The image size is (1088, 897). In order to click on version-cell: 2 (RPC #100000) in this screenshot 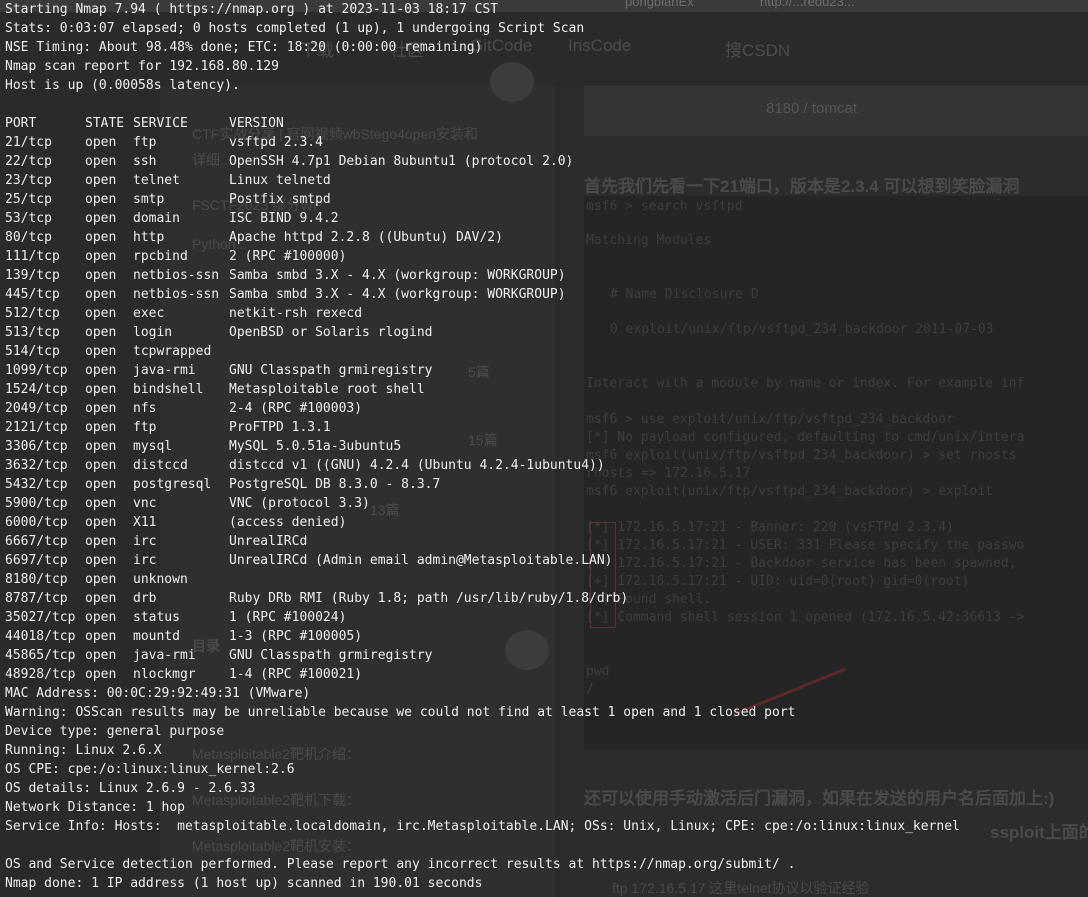, I will do `click(288, 256)`.